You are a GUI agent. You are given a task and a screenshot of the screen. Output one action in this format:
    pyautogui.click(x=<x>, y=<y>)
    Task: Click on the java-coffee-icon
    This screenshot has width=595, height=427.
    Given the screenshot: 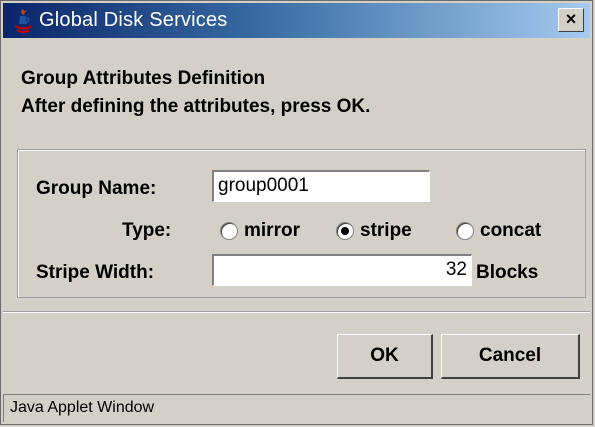 What is the action you would take?
    pyautogui.click(x=23, y=21)
    